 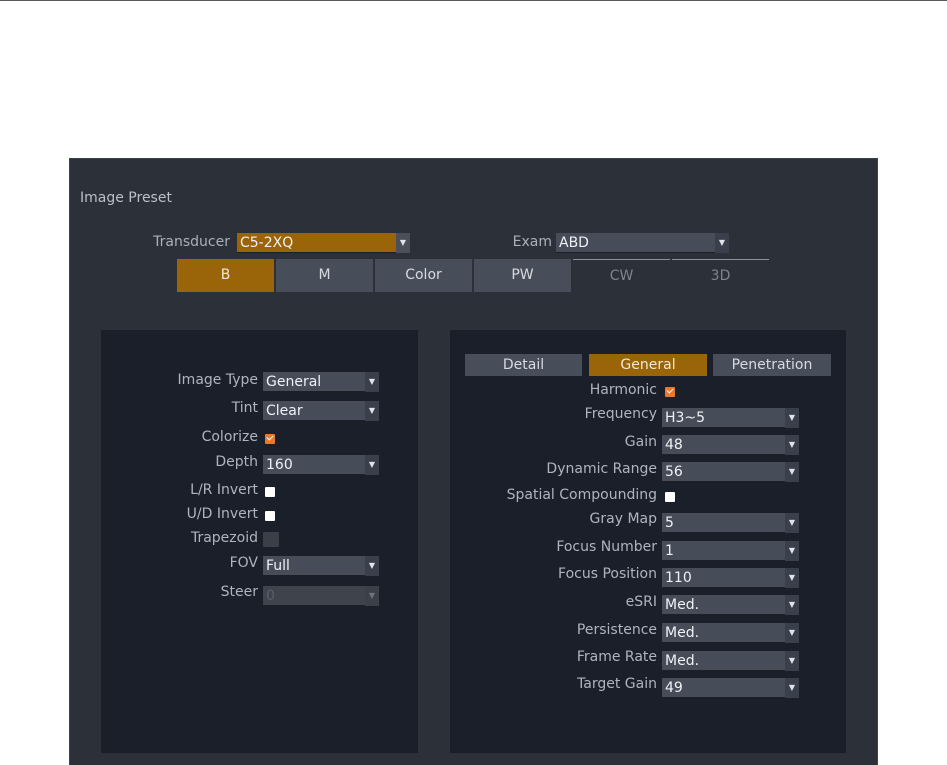 I want to click on persistence-label: Persistence, so click(x=616, y=630).